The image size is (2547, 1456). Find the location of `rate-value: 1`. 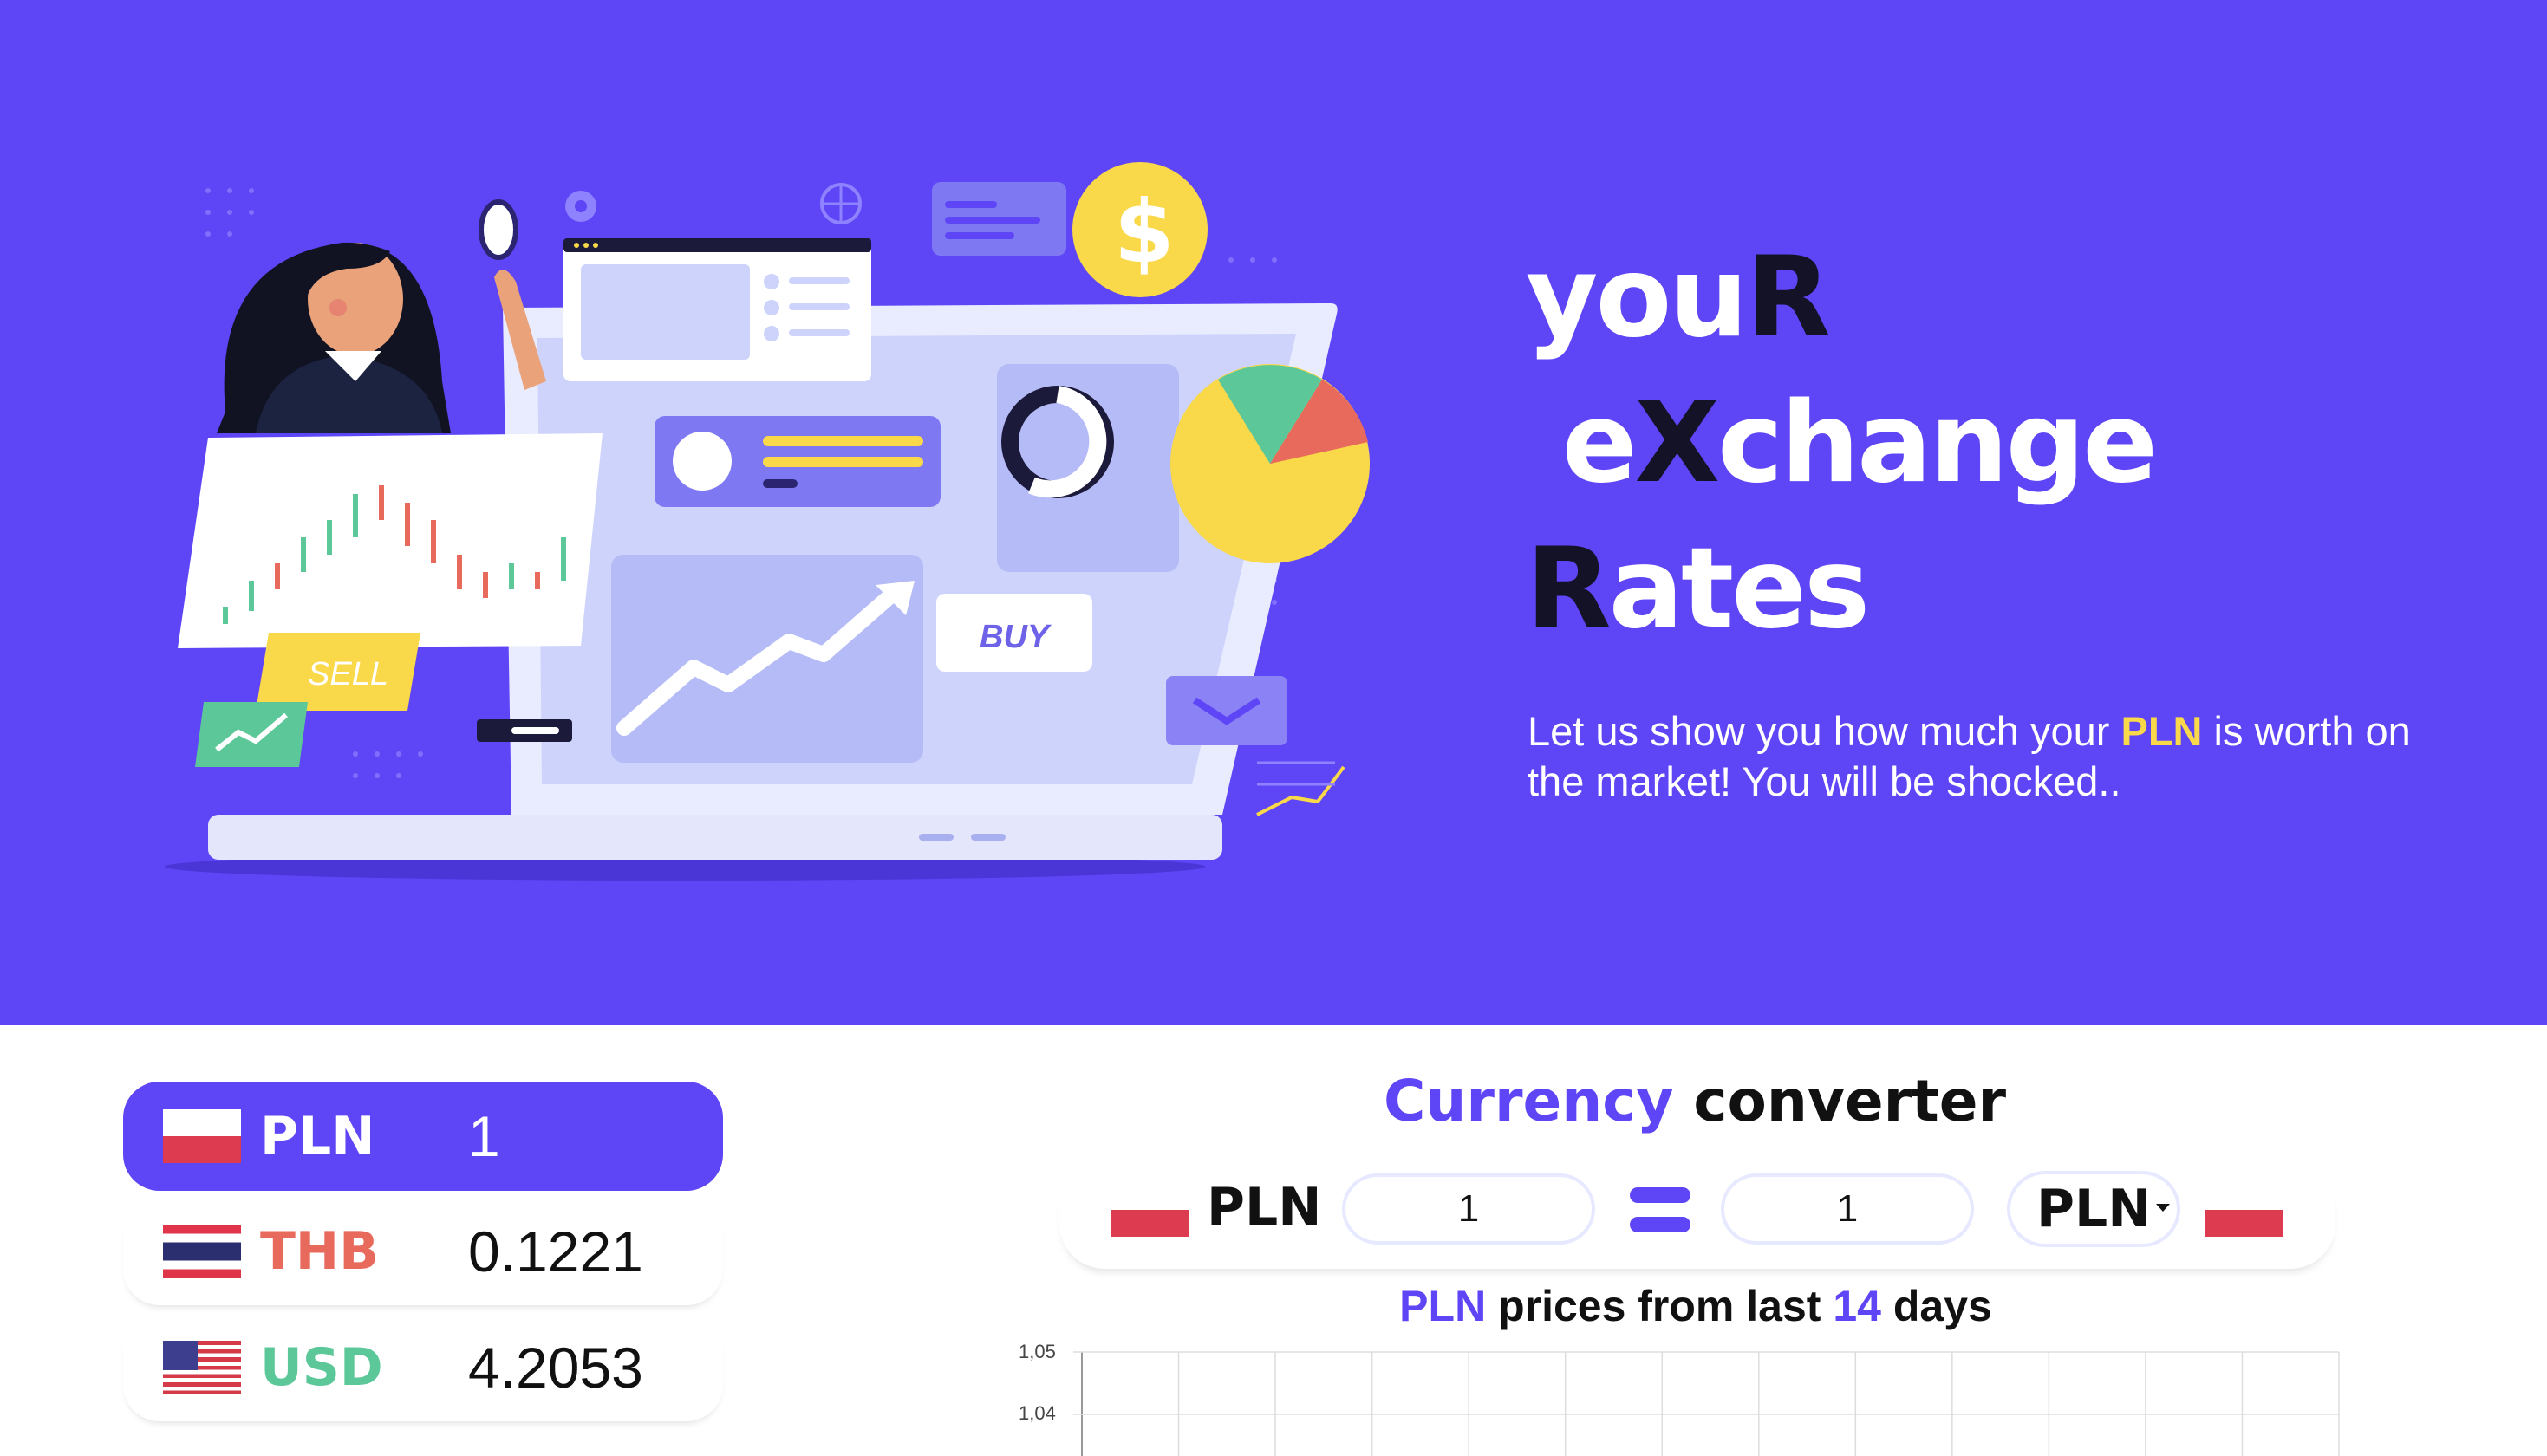

rate-value: 1 is located at coordinates (484, 1136).